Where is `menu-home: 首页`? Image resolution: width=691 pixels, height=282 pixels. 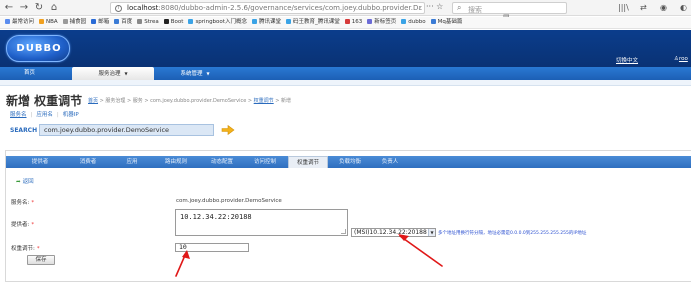 menu-home: 首页 is located at coordinates (29, 73).